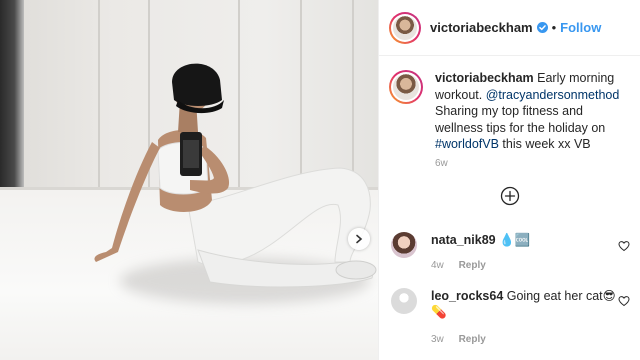 The width and height of the screenshot is (640, 360). I want to click on caption-hashtag-link: #worldofVB, so click(467, 144).